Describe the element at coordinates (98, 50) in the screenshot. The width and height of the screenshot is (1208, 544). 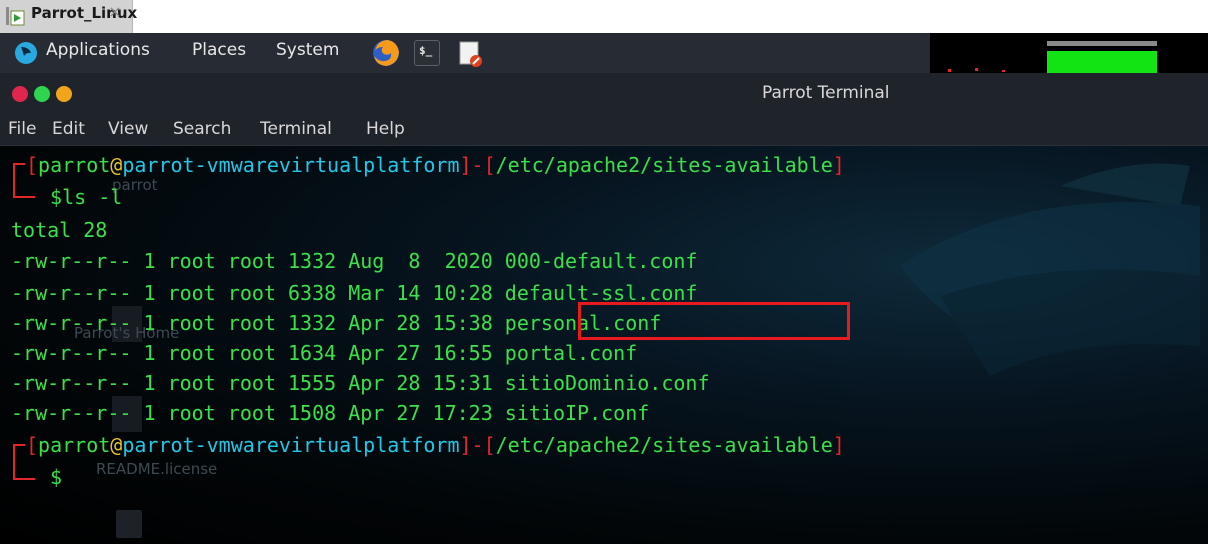
I see `applications-menu: Applications` at that location.